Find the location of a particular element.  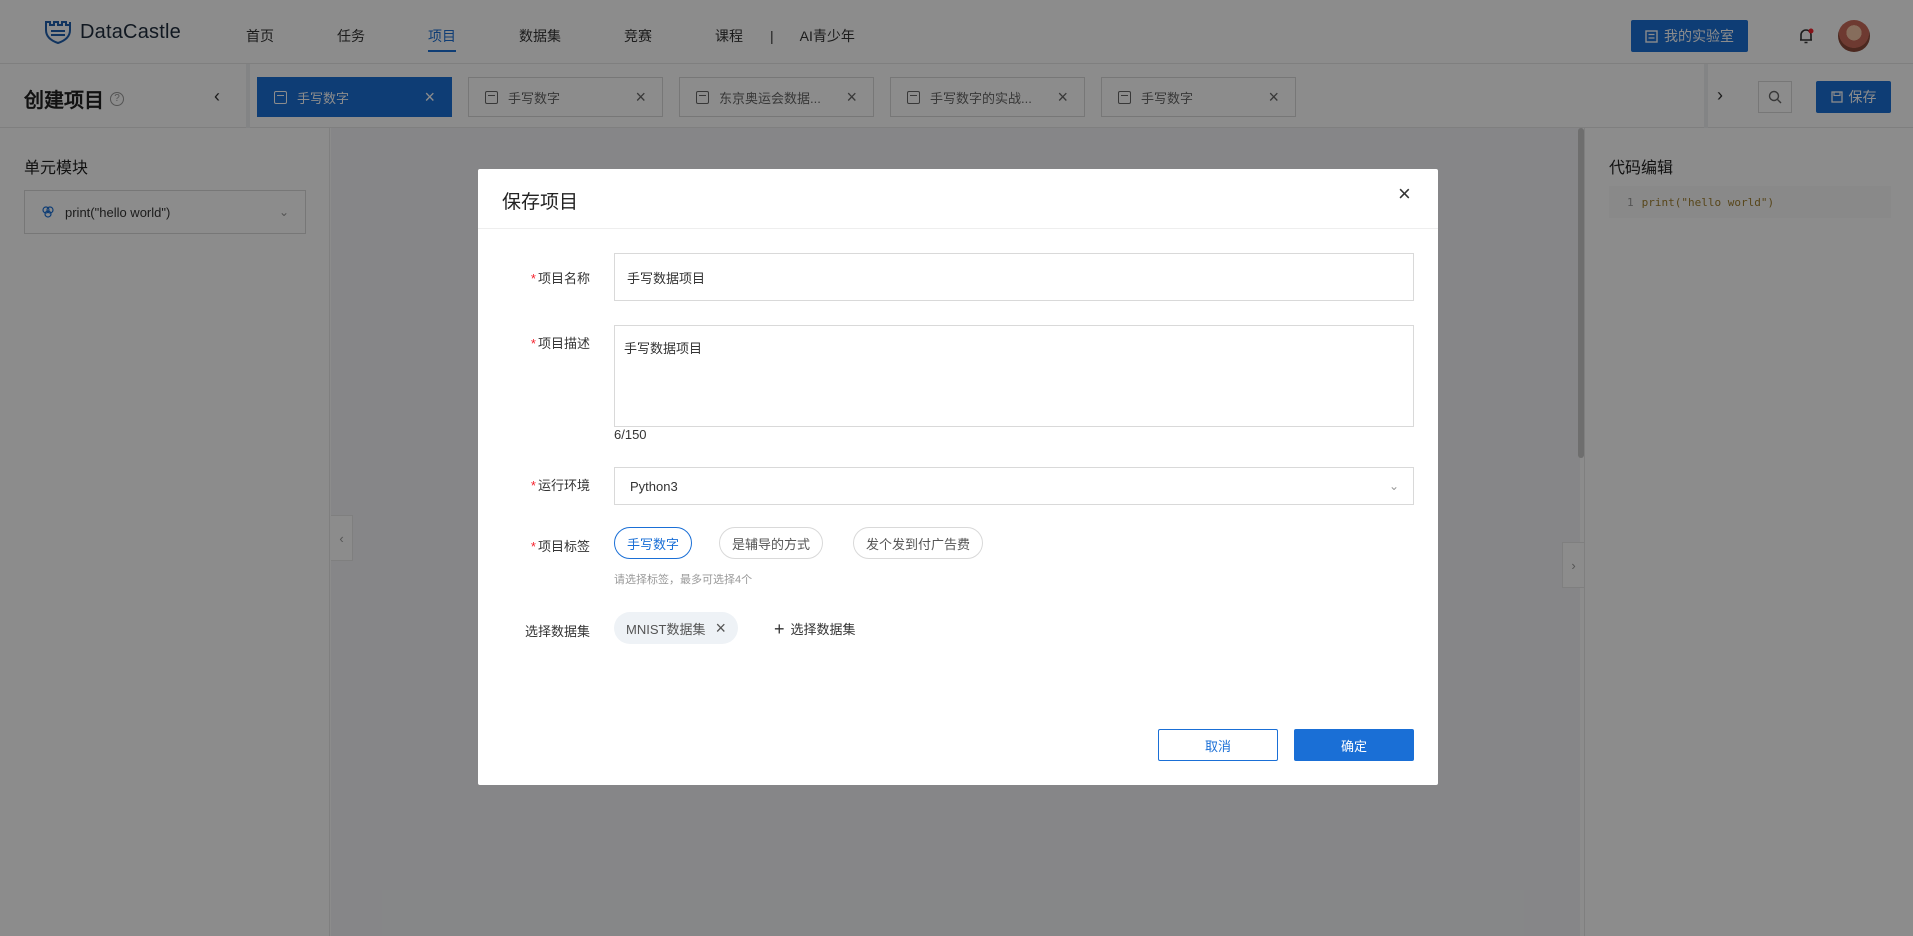

dataset-chip: MNIST数据集 × is located at coordinates (676, 628).